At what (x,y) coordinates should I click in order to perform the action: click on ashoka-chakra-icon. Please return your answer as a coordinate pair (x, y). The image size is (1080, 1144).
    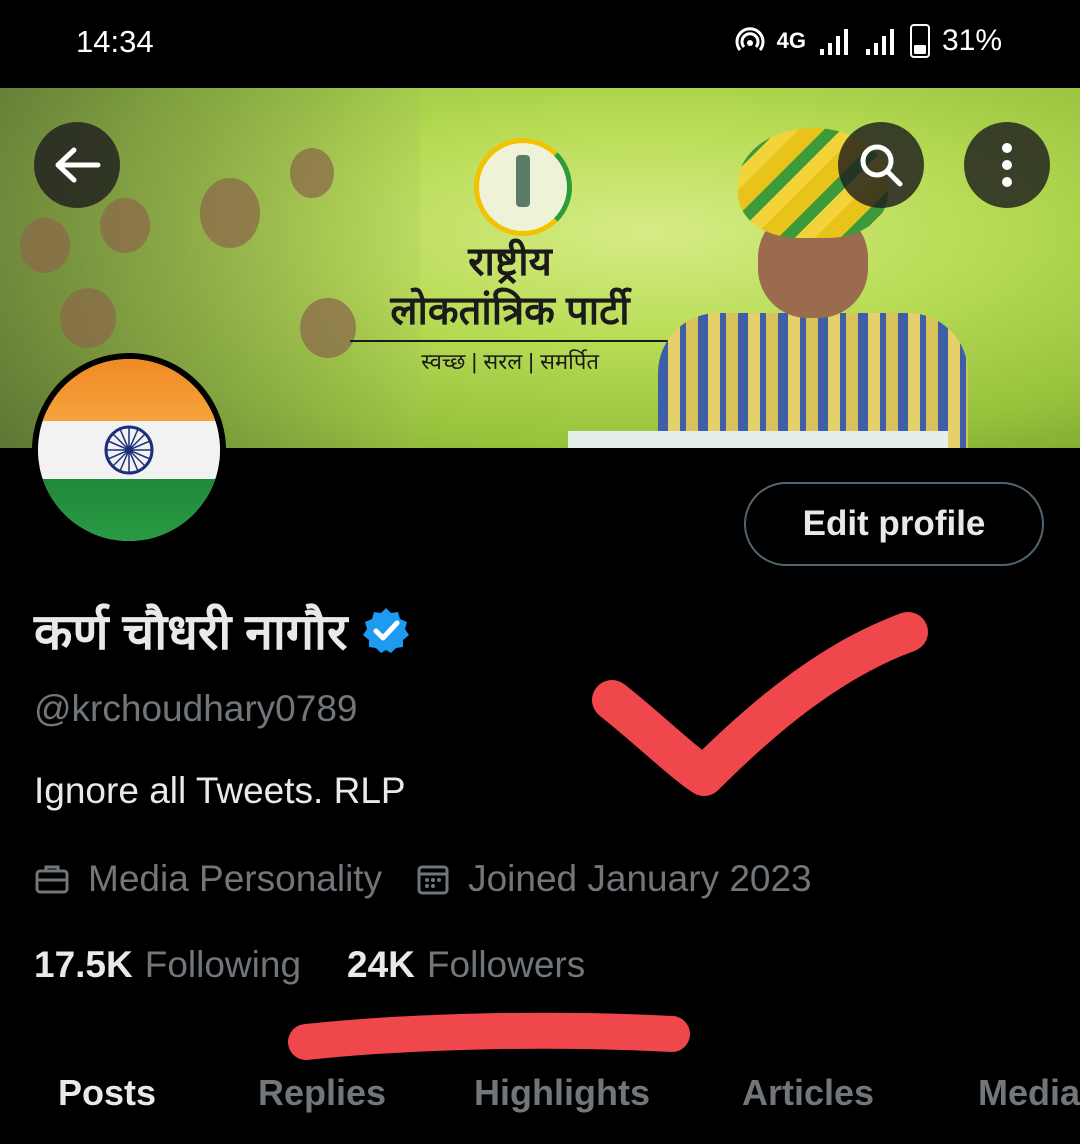
    Looking at the image, I should click on (129, 450).